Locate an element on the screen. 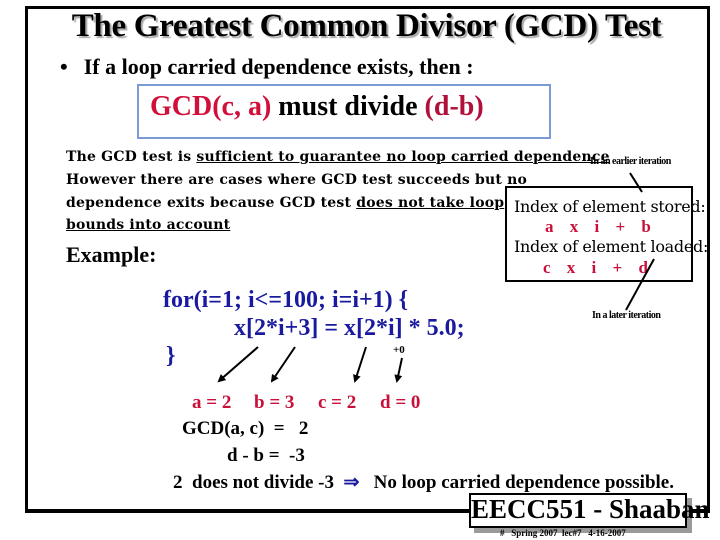 The height and width of the screenshot is (540, 720). footer-subtitle: # Spring 2007 lec#7 4-16-2007 is located at coordinates (563, 533).